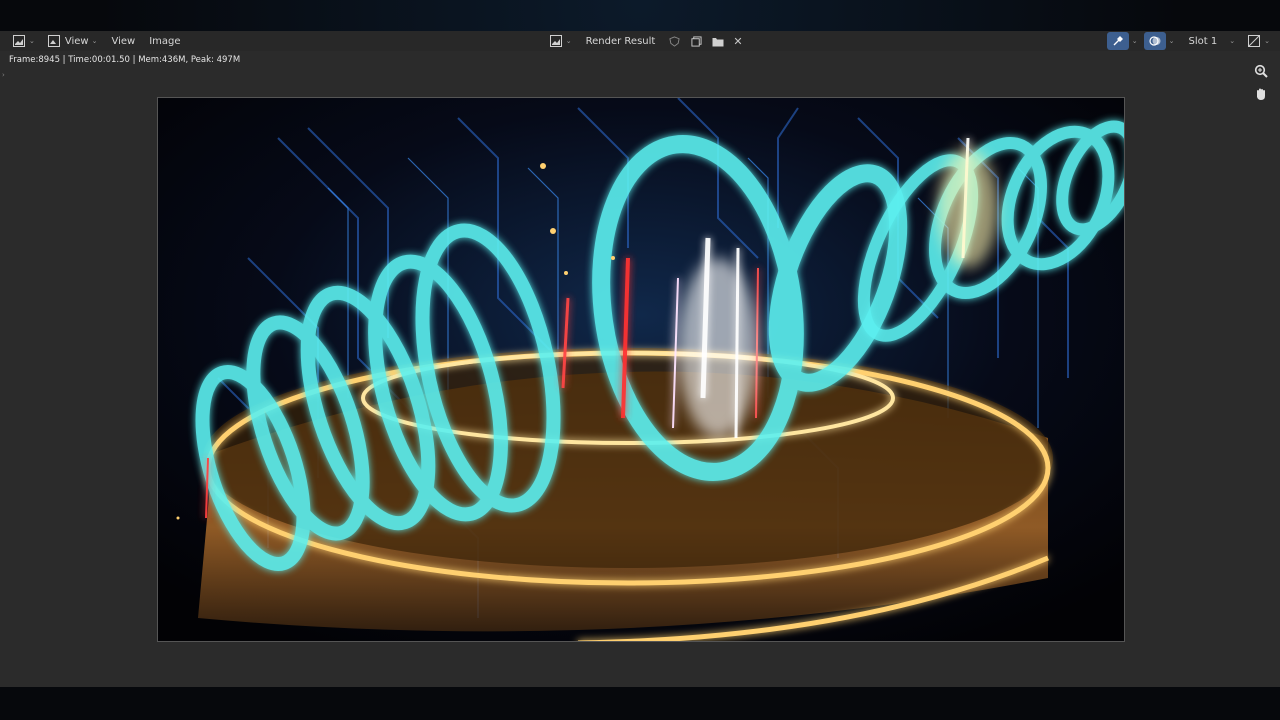 Image resolution: width=1280 pixels, height=720 pixels. I want to click on folder-icon, so click(718, 41).